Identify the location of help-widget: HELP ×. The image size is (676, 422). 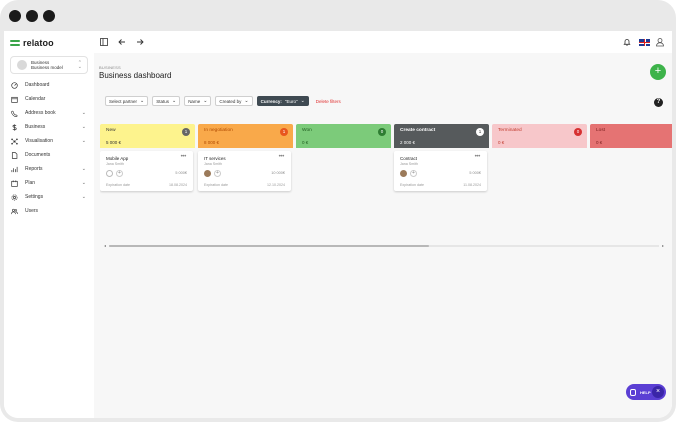
(646, 392).